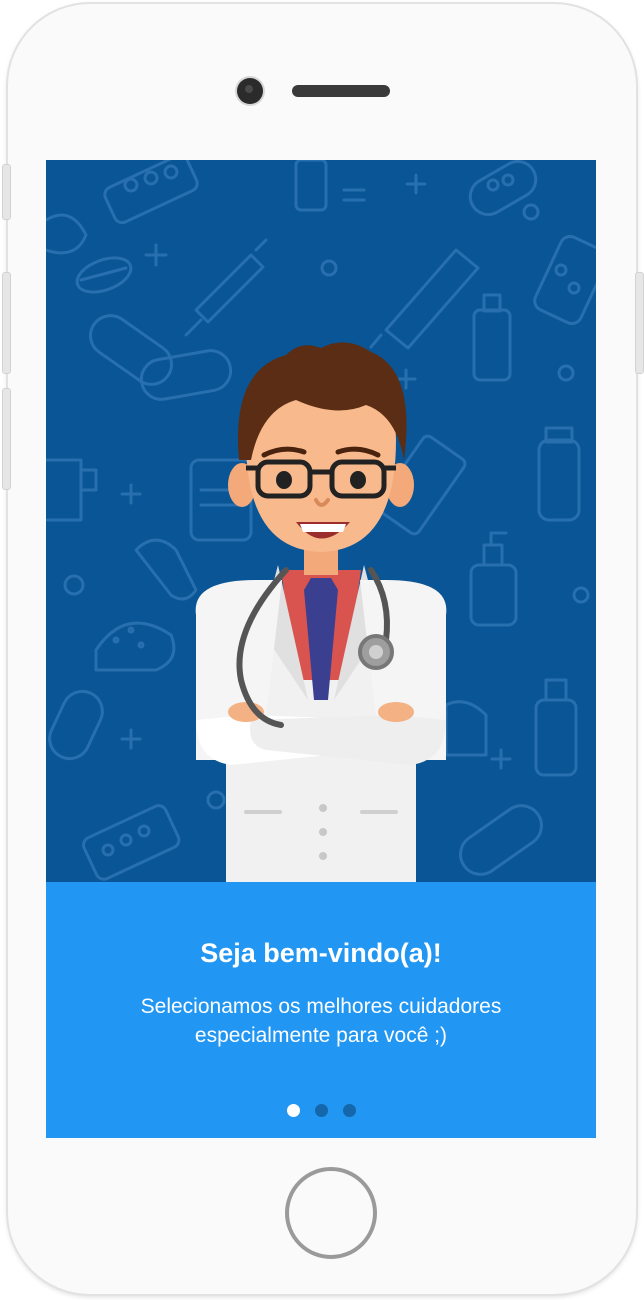 This screenshot has height=1300, width=644. What do you see at coordinates (341, 91) in the screenshot?
I see `earpiece-speaker` at bounding box center [341, 91].